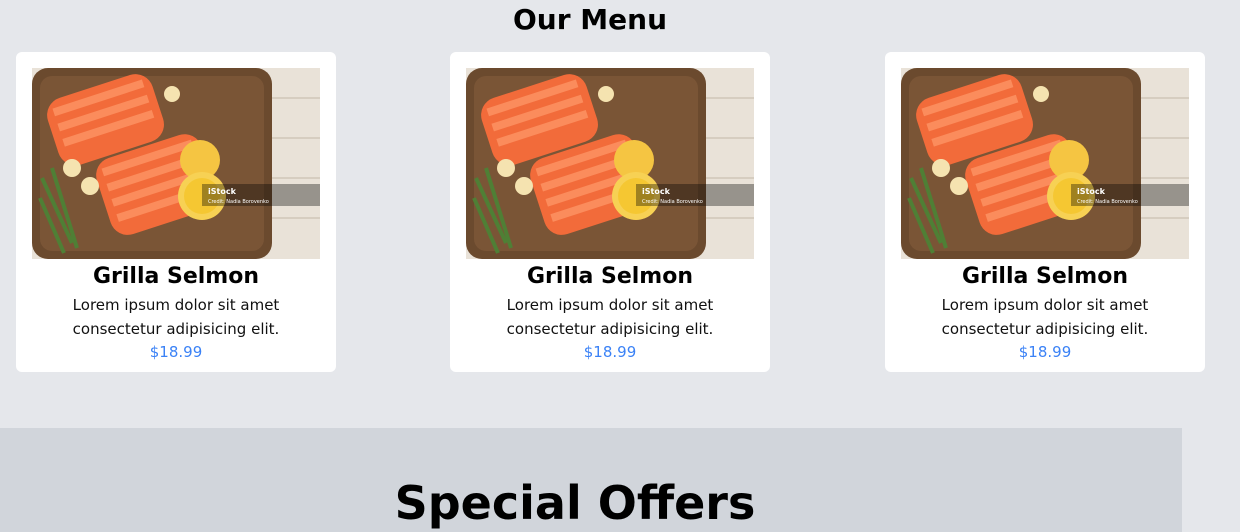 The image size is (1240, 532). Describe the element at coordinates (589, 19) in the screenshot. I see `menu-heading: Our Menu` at that location.